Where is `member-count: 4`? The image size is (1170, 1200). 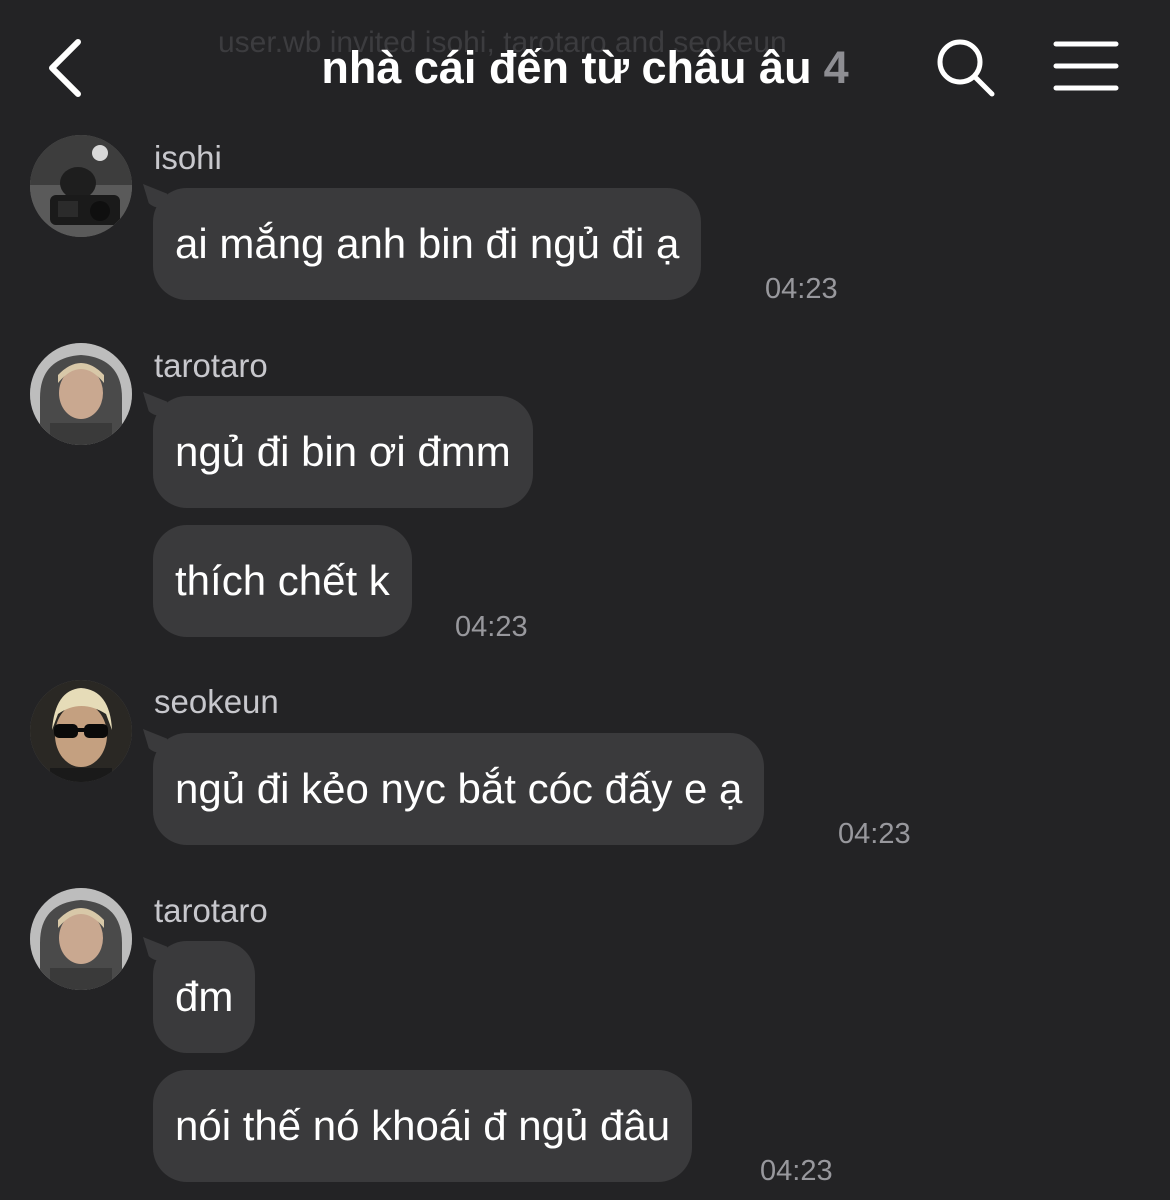
member-count: 4 is located at coordinates (836, 67).